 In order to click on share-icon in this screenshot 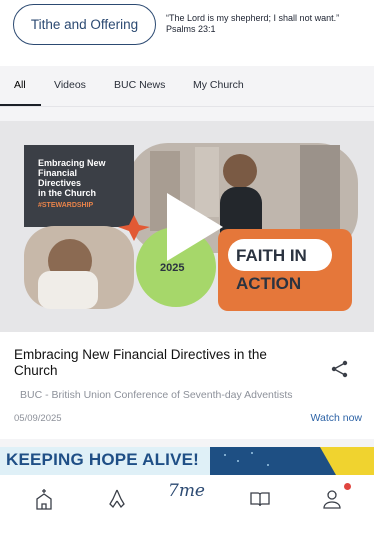, I will do `click(340, 369)`.